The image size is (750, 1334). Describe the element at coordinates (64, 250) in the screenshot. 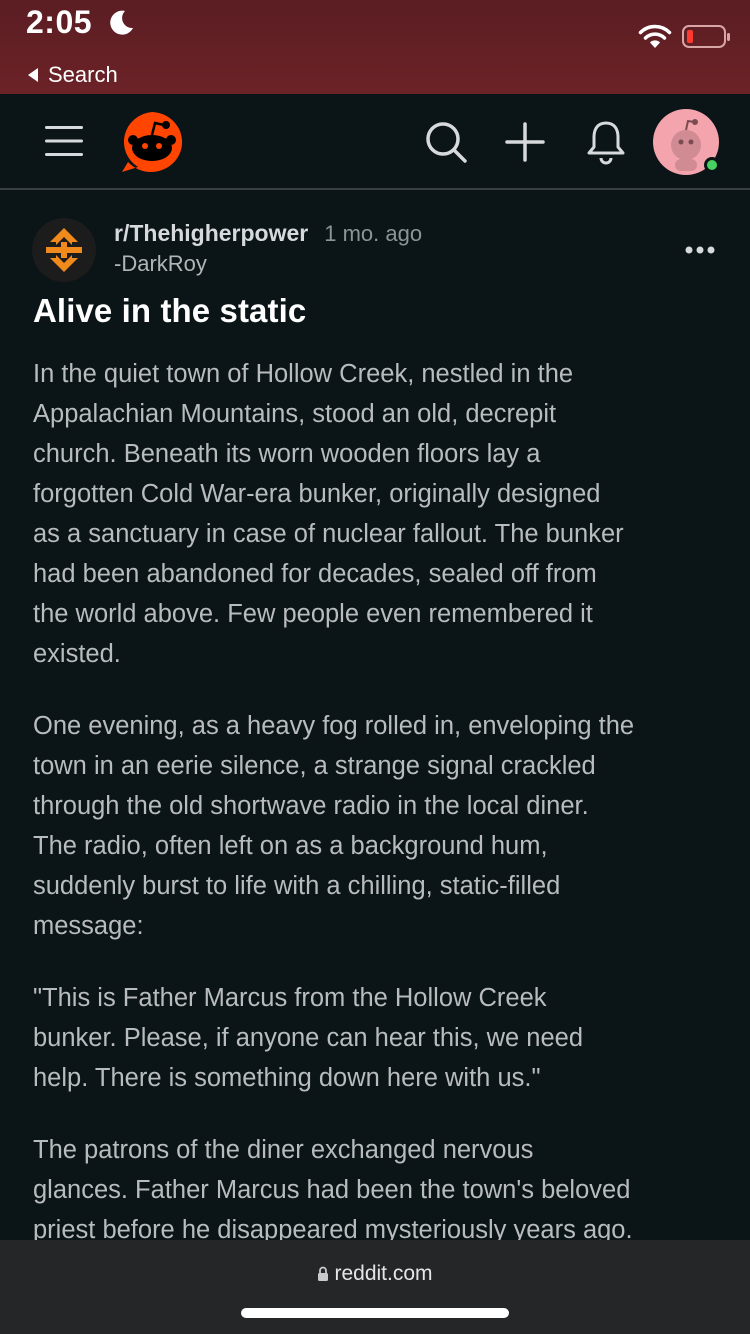

I see `subreddit-icon` at that location.